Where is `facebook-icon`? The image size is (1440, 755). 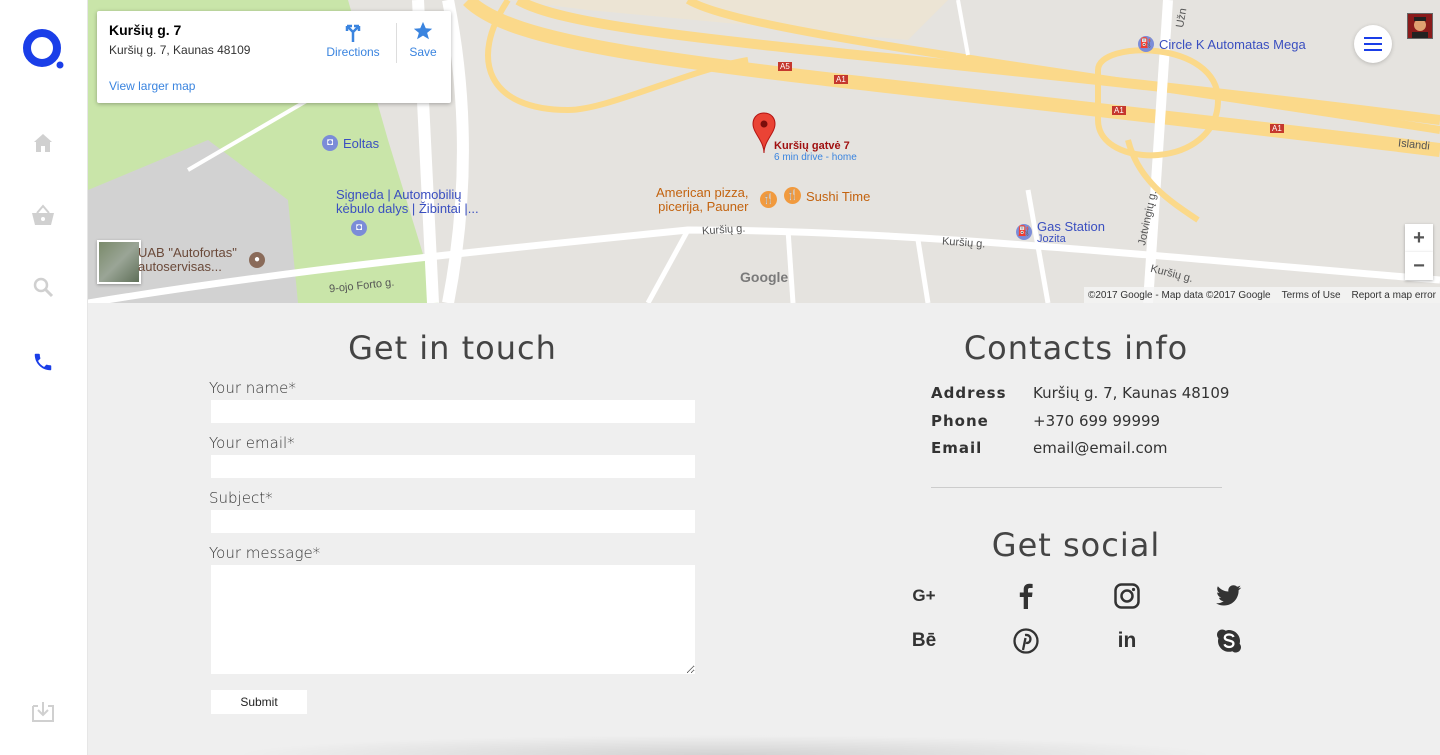 facebook-icon is located at coordinates (1026, 596).